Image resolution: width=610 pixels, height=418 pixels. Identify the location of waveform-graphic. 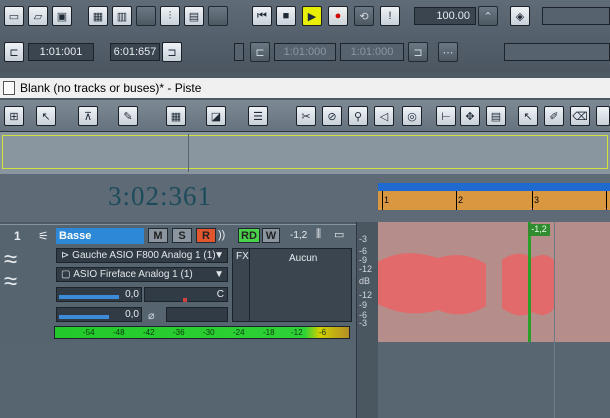
(466, 282).